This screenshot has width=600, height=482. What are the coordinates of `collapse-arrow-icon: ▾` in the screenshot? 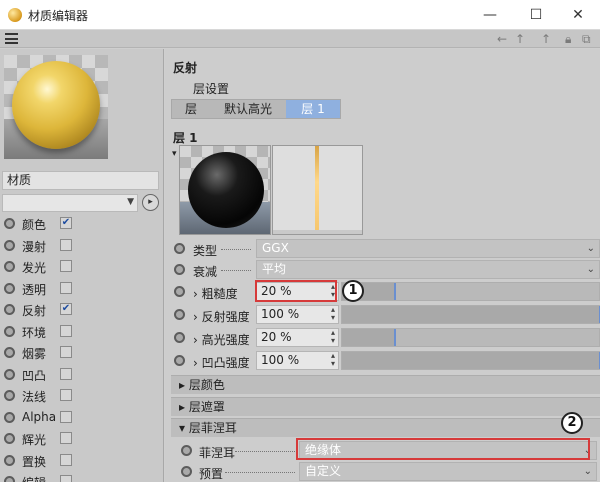 It's located at (174, 154).